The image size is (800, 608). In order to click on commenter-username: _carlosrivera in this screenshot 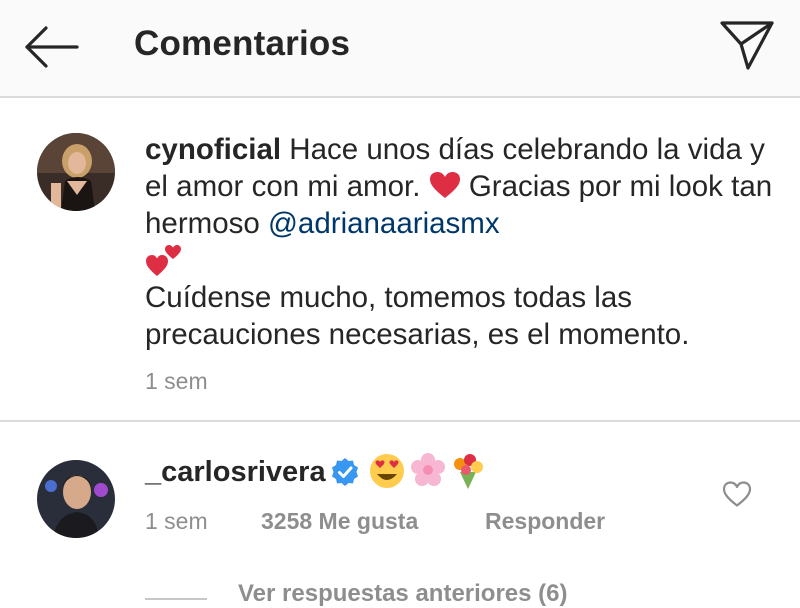, I will do `click(235, 472)`.